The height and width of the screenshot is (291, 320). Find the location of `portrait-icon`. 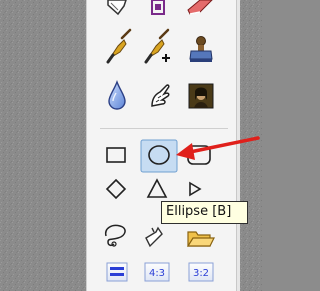

portrait-icon is located at coordinates (201, 96).